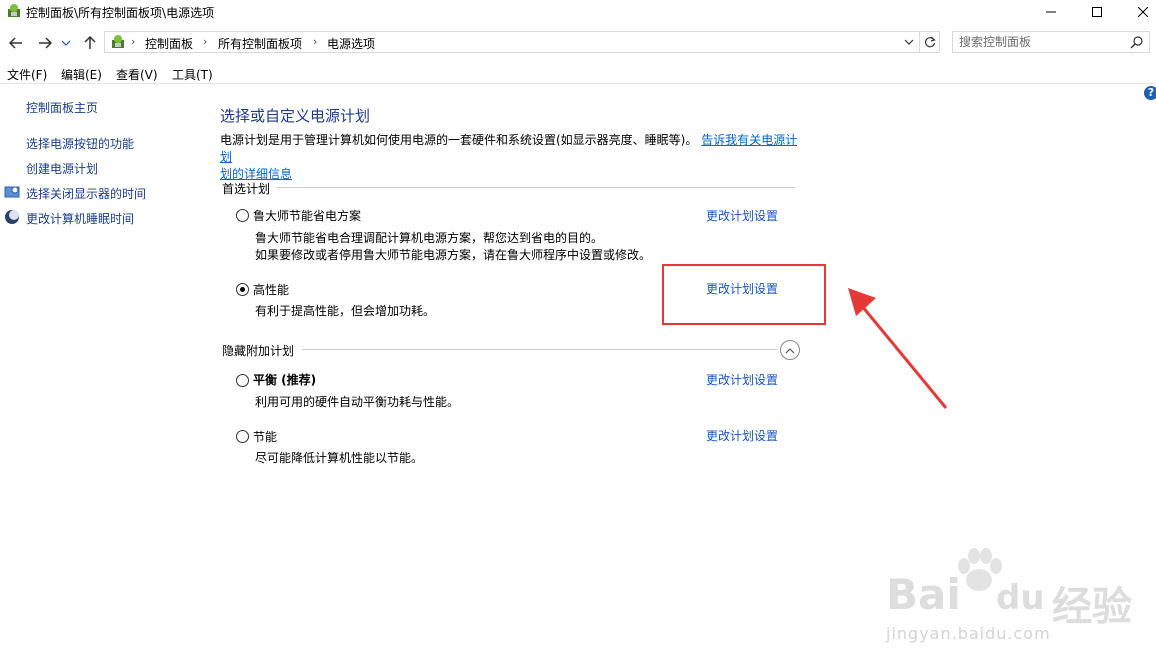 This screenshot has width=1156, height=672. I want to click on minimize-button, so click(1051, 12).